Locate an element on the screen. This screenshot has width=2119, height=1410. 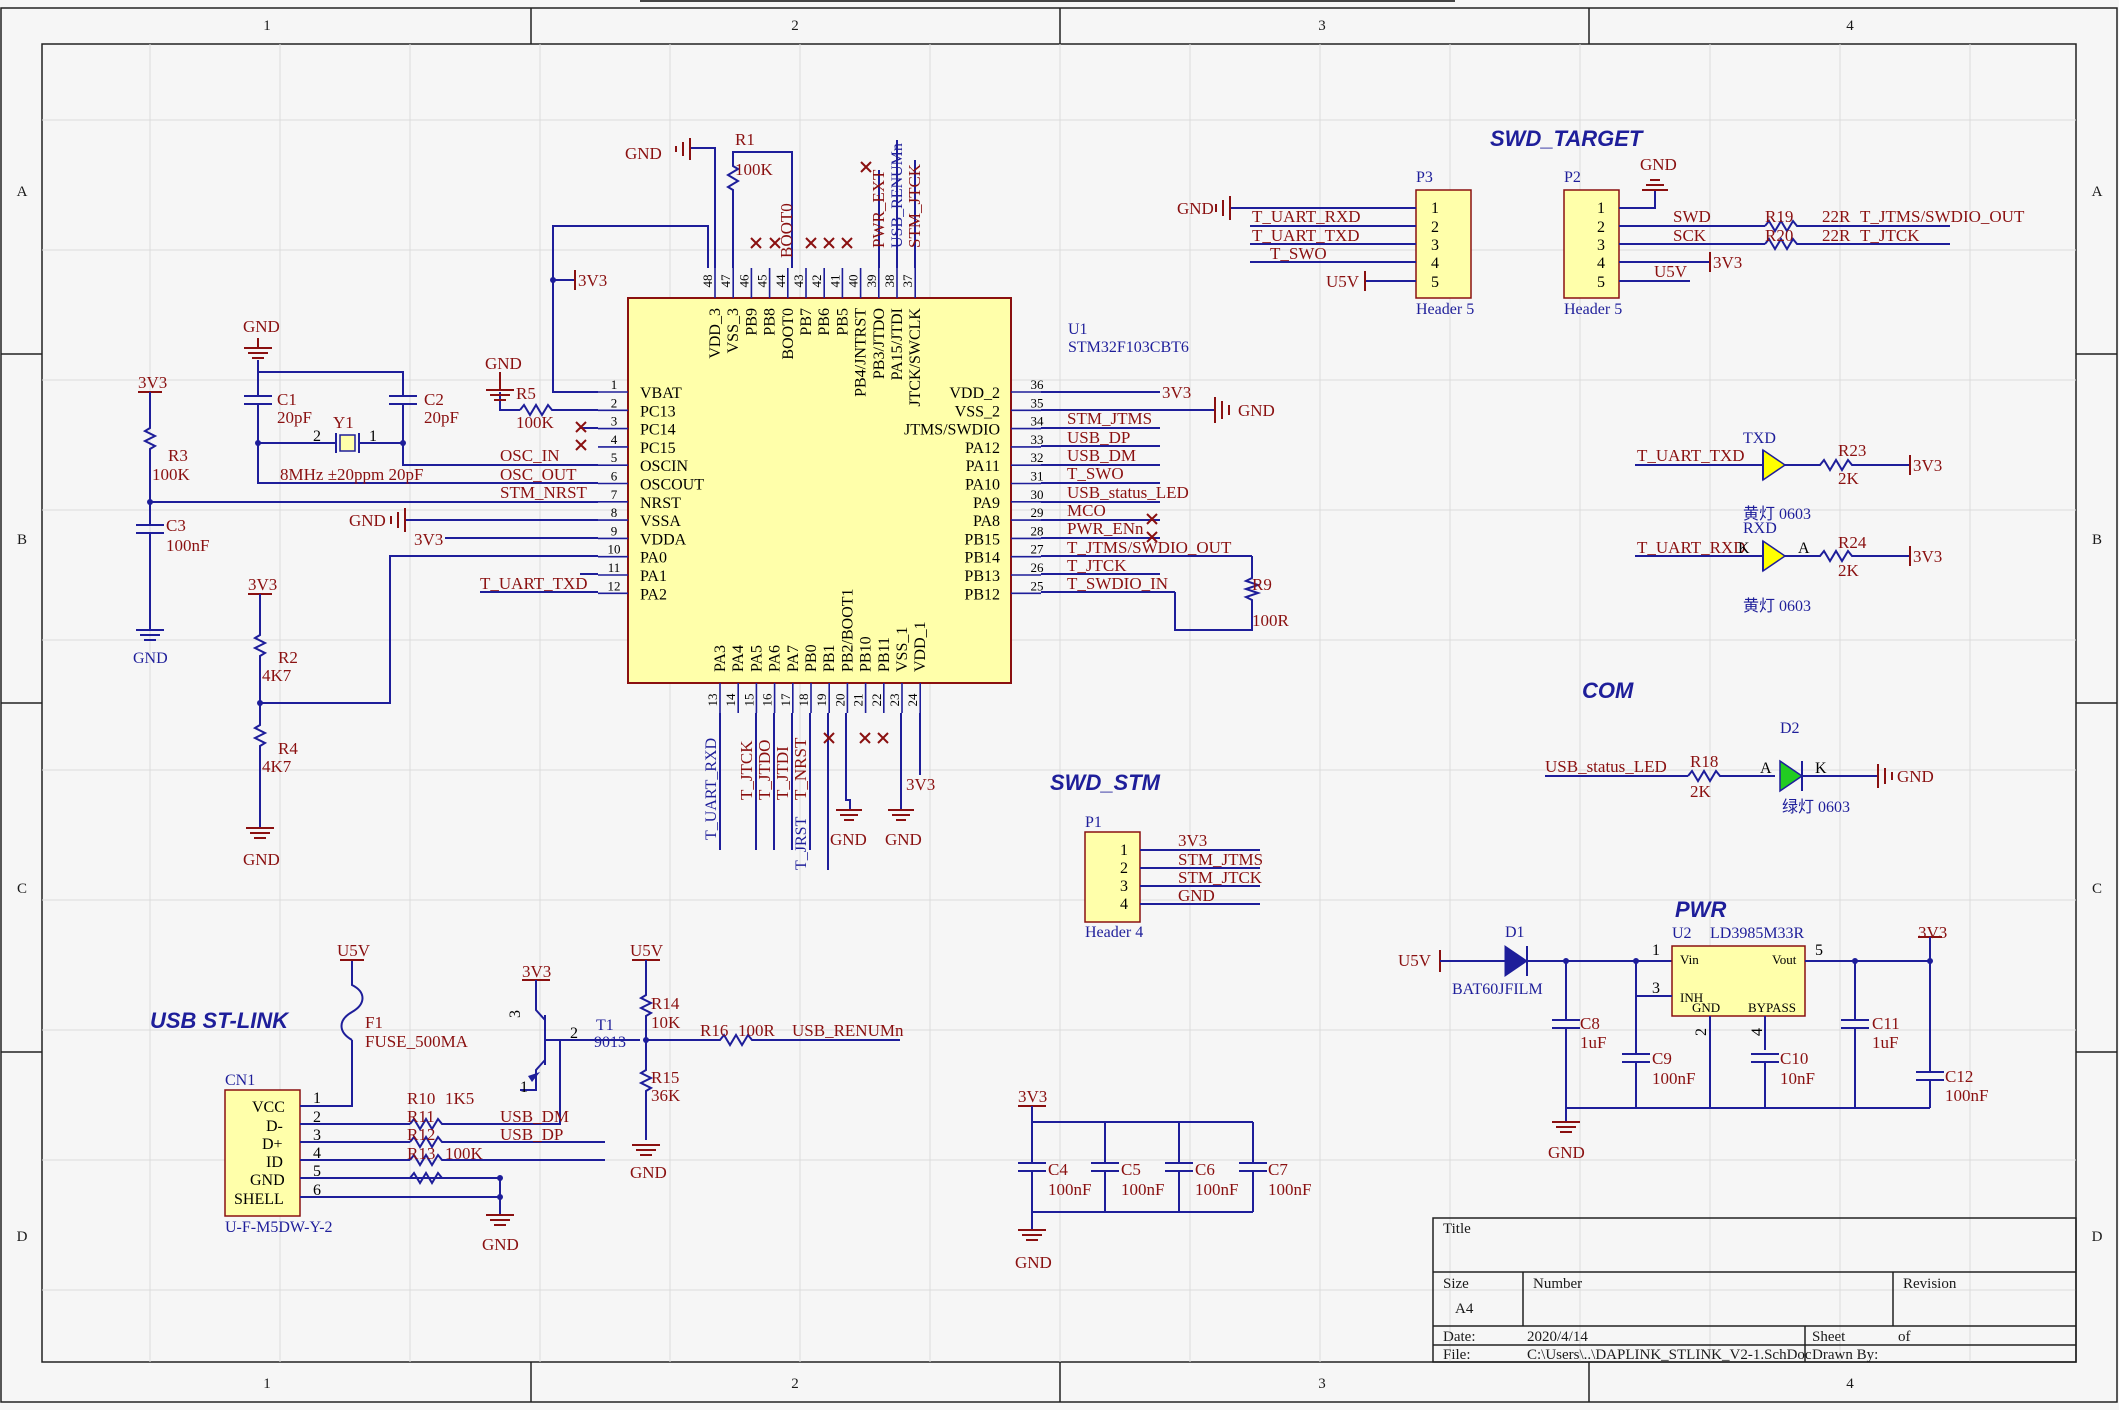
u2-3v3: 3V3 is located at coordinates (1932, 932).